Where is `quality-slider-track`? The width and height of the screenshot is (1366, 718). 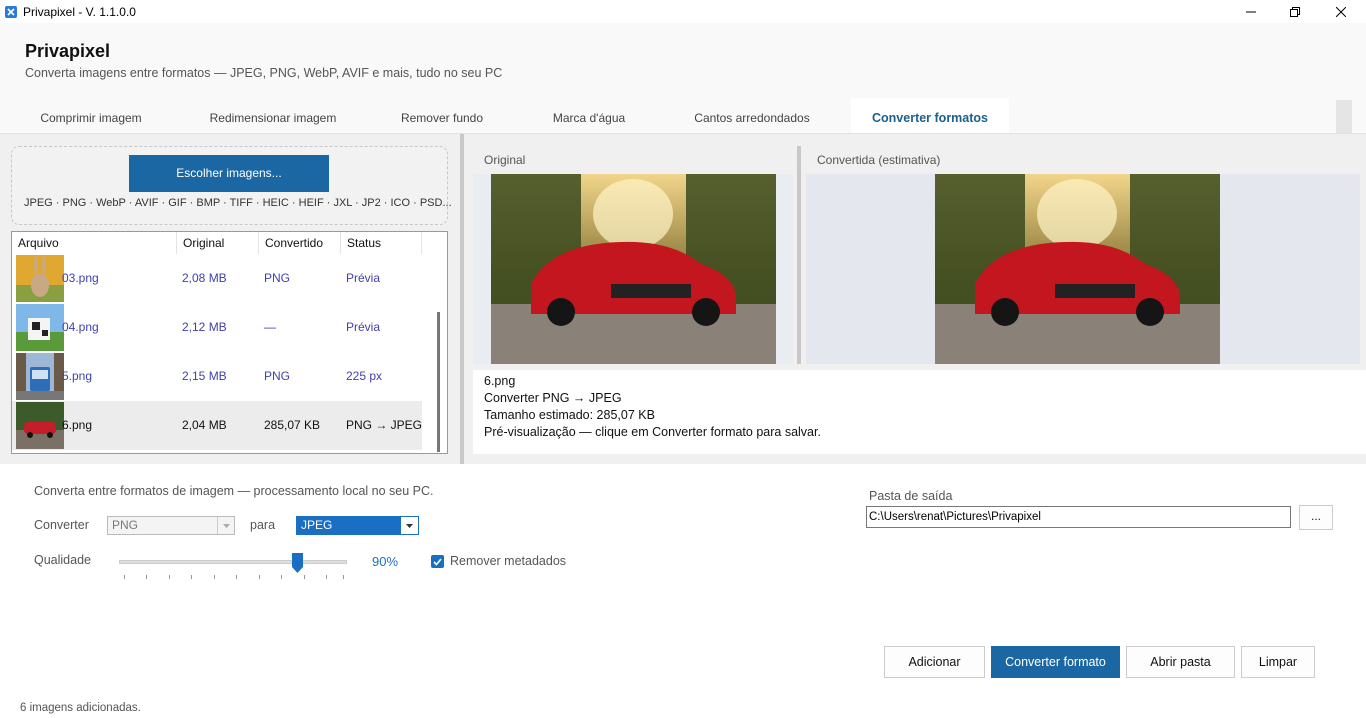
quality-slider-track is located at coordinates (233, 562).